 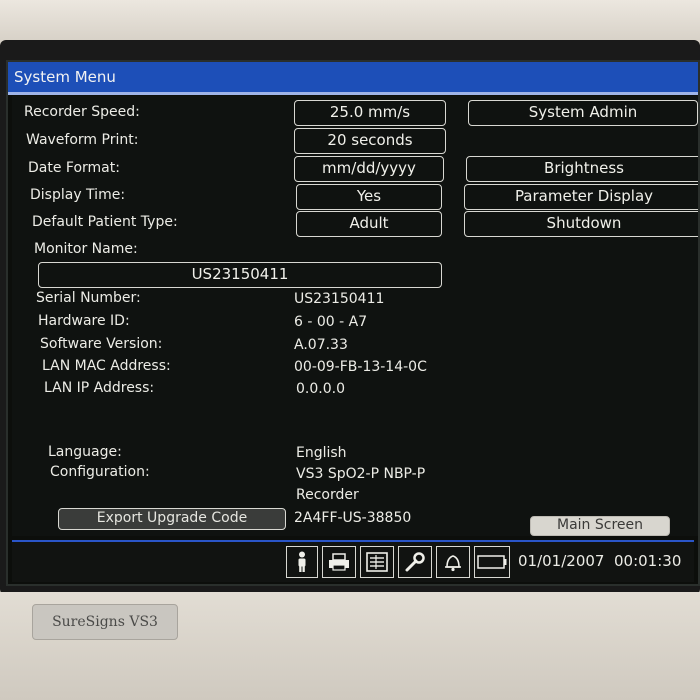 I want to click on brightness-button: Brightness, so click(x=582, y=169).